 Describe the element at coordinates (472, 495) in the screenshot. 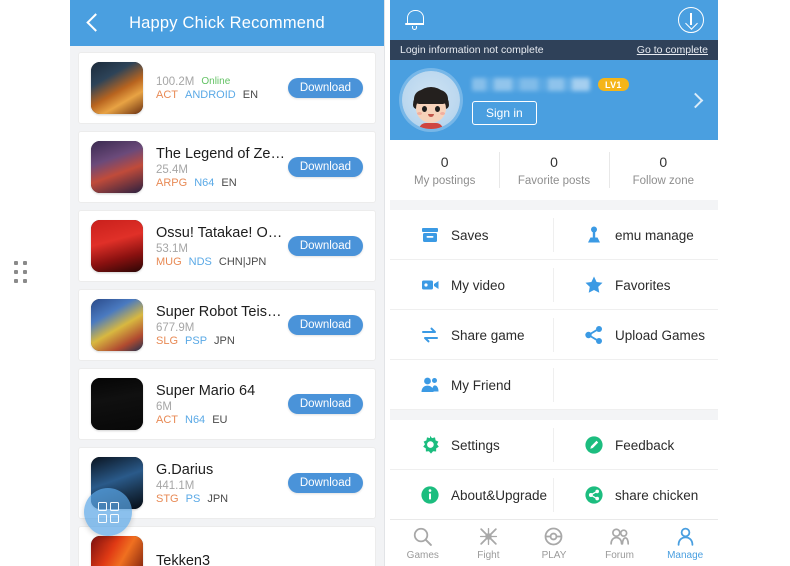

I see `menu-item-about-upgrade: About&Upgrade` at that location.